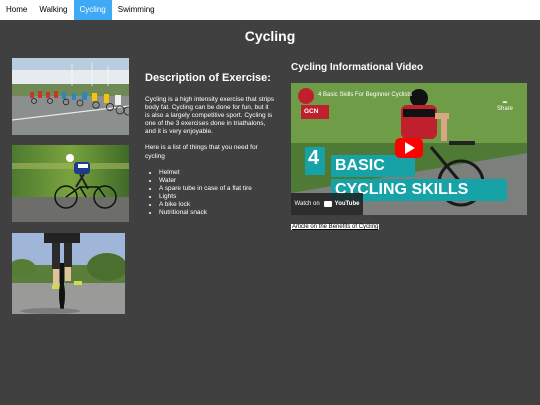 This screenshot has height=405, width=540. What do you see at coordinates (270, 36) in the screenshot?
I see `page-title: Cycling` at bounding box center [270, 36].